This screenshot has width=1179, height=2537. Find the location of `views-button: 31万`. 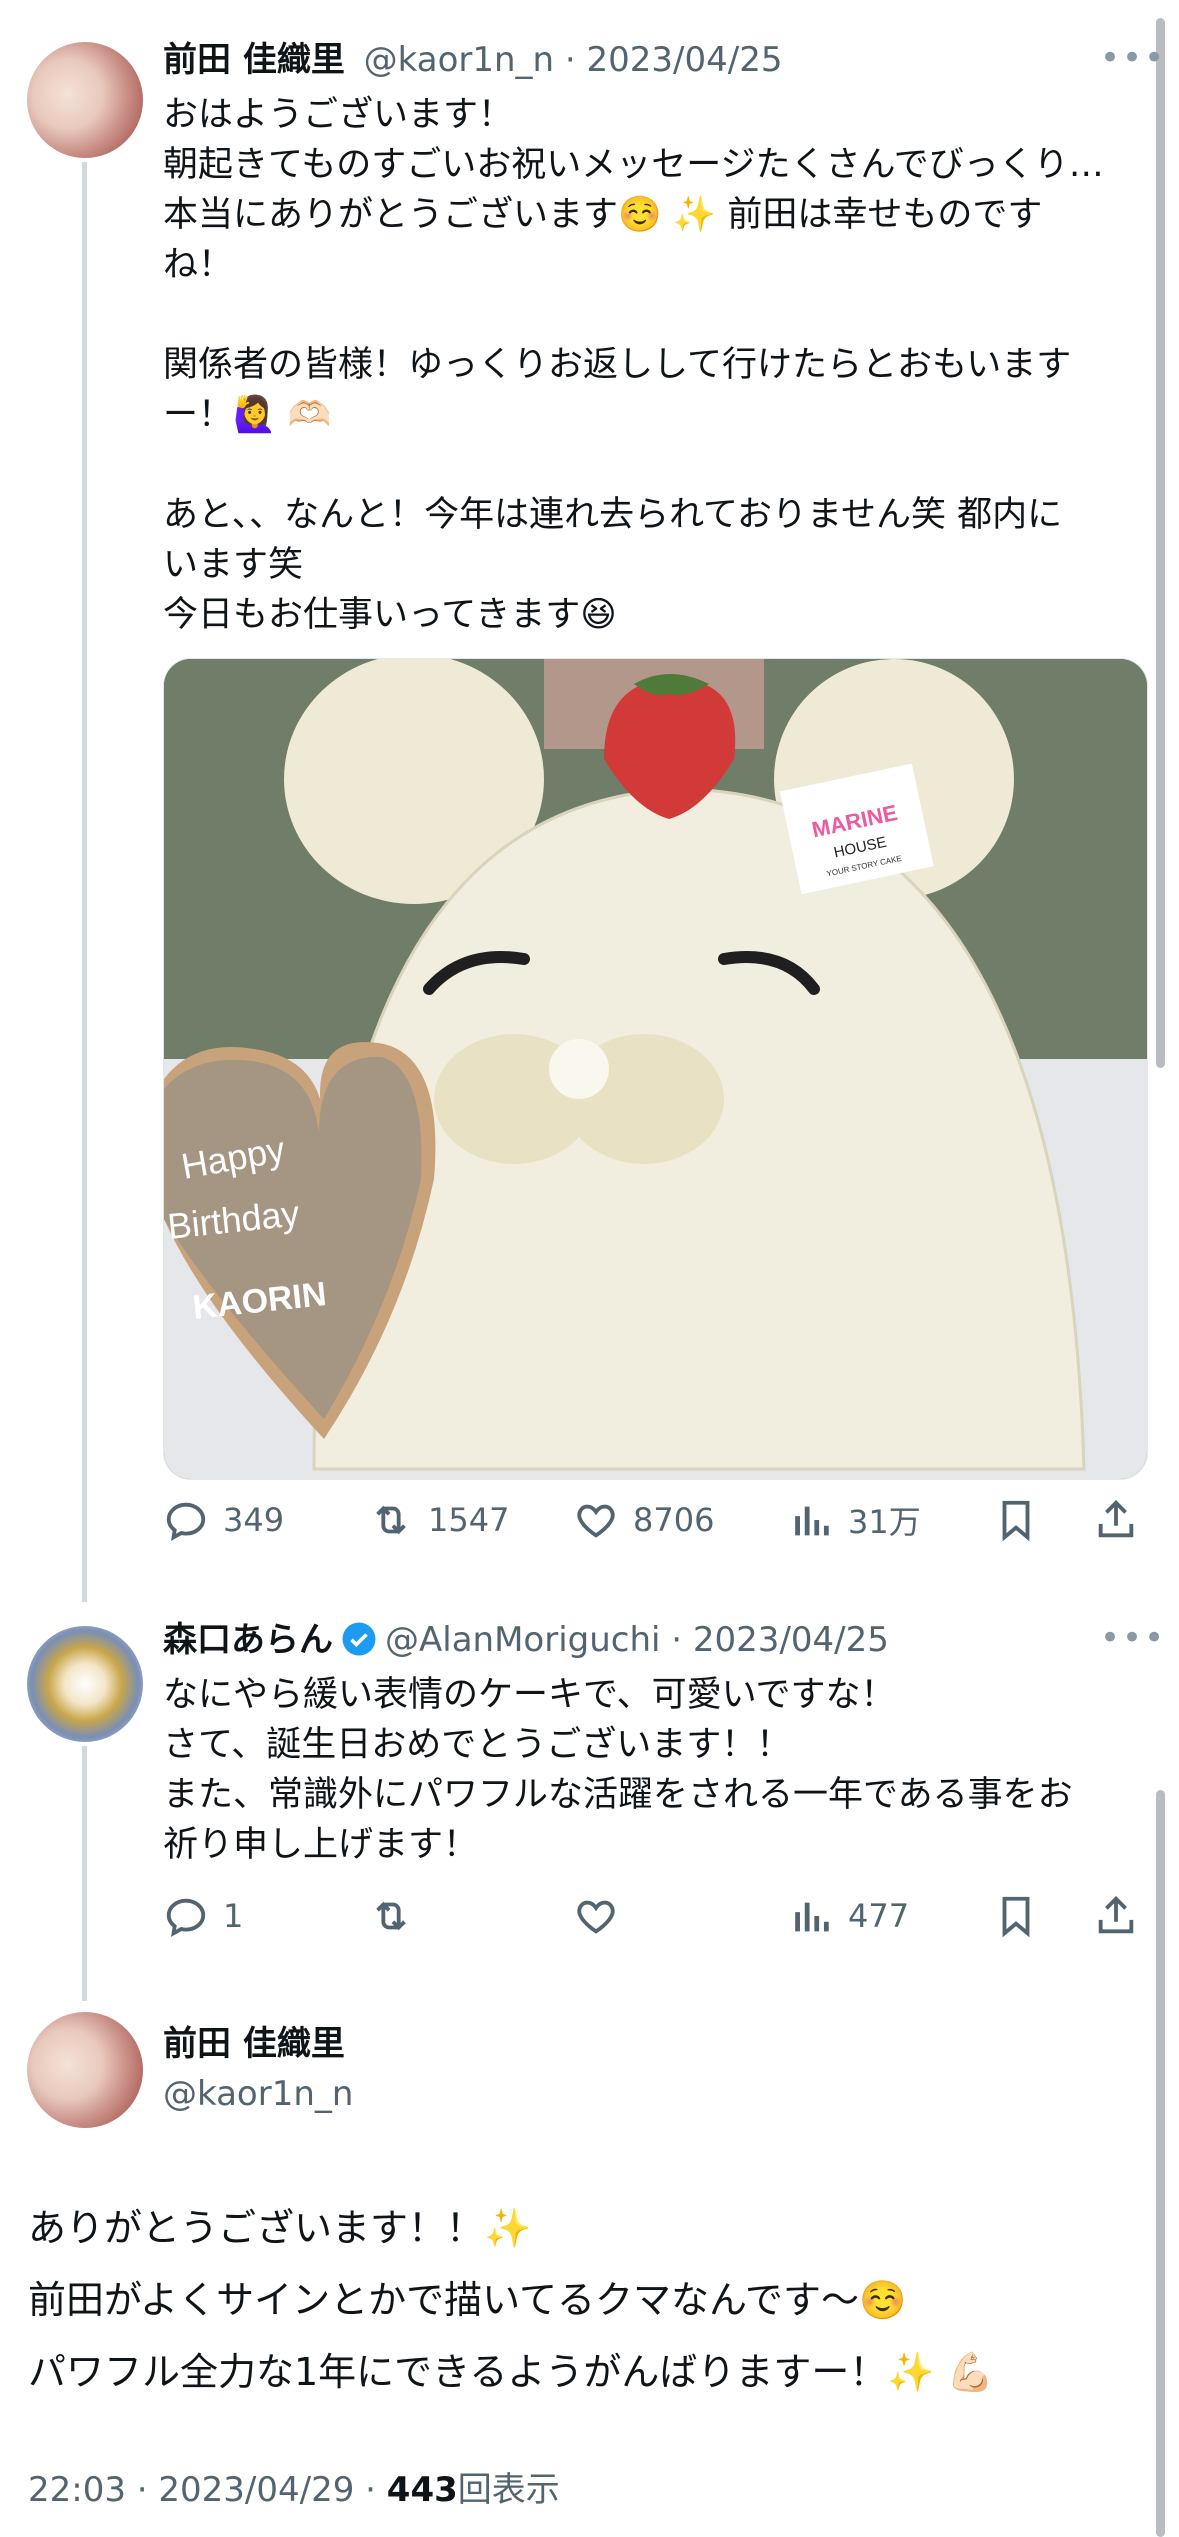

views-button: 31万 is located at coordinates (854, 1520).